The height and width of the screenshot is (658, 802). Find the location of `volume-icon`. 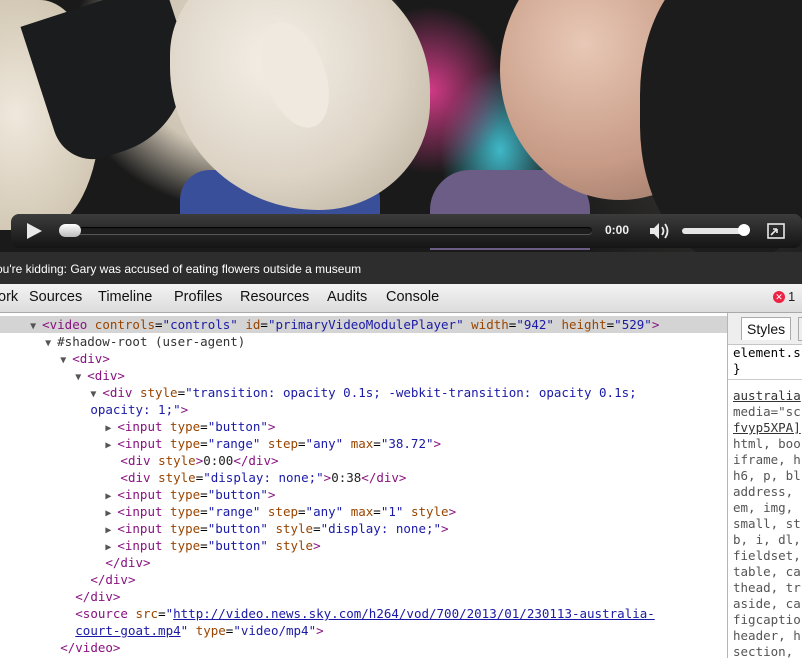

volume-icon is located at coordinates (660, 231).